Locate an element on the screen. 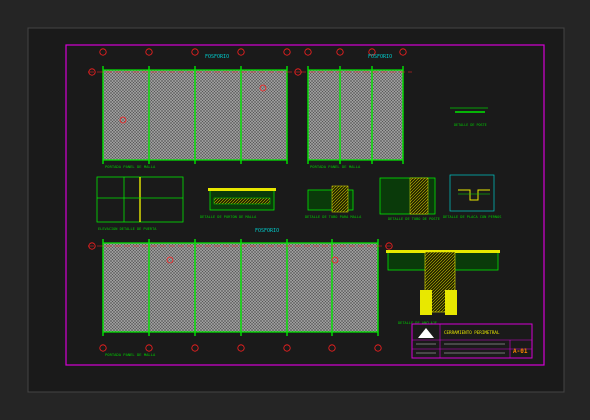  detail-caption: DETALLE DE PLACA CON PERNOS is located at coordinates (472, 217).